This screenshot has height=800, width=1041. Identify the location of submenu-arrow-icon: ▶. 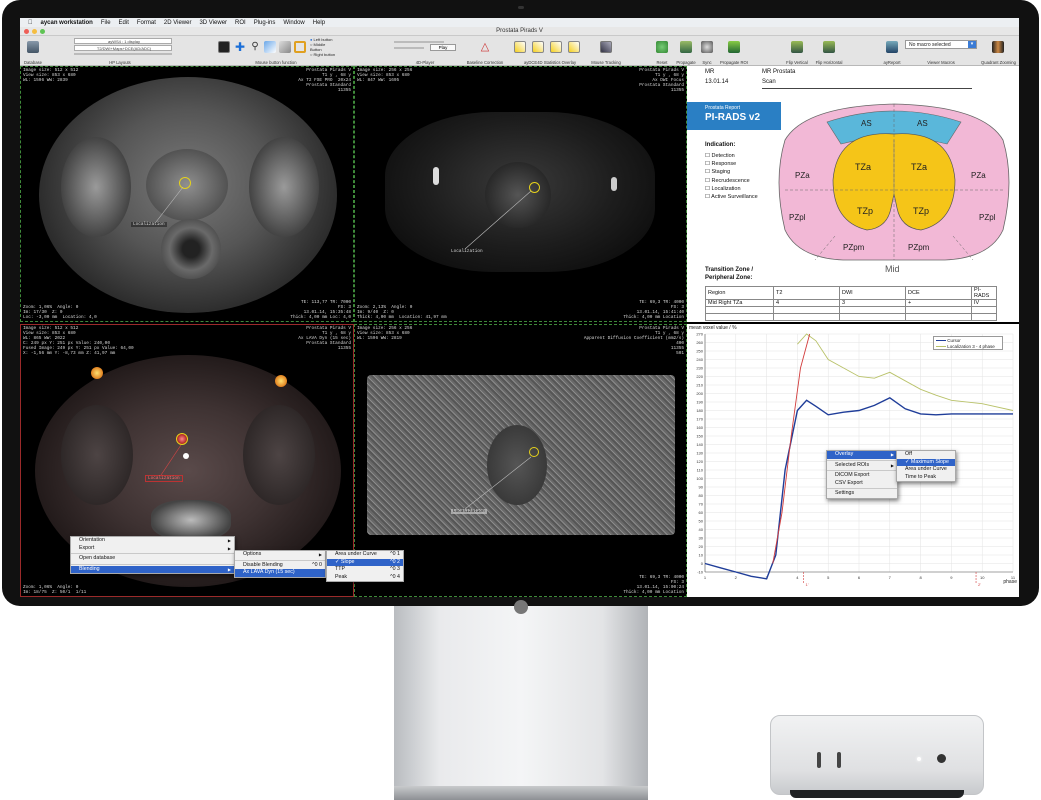
(229, 540).